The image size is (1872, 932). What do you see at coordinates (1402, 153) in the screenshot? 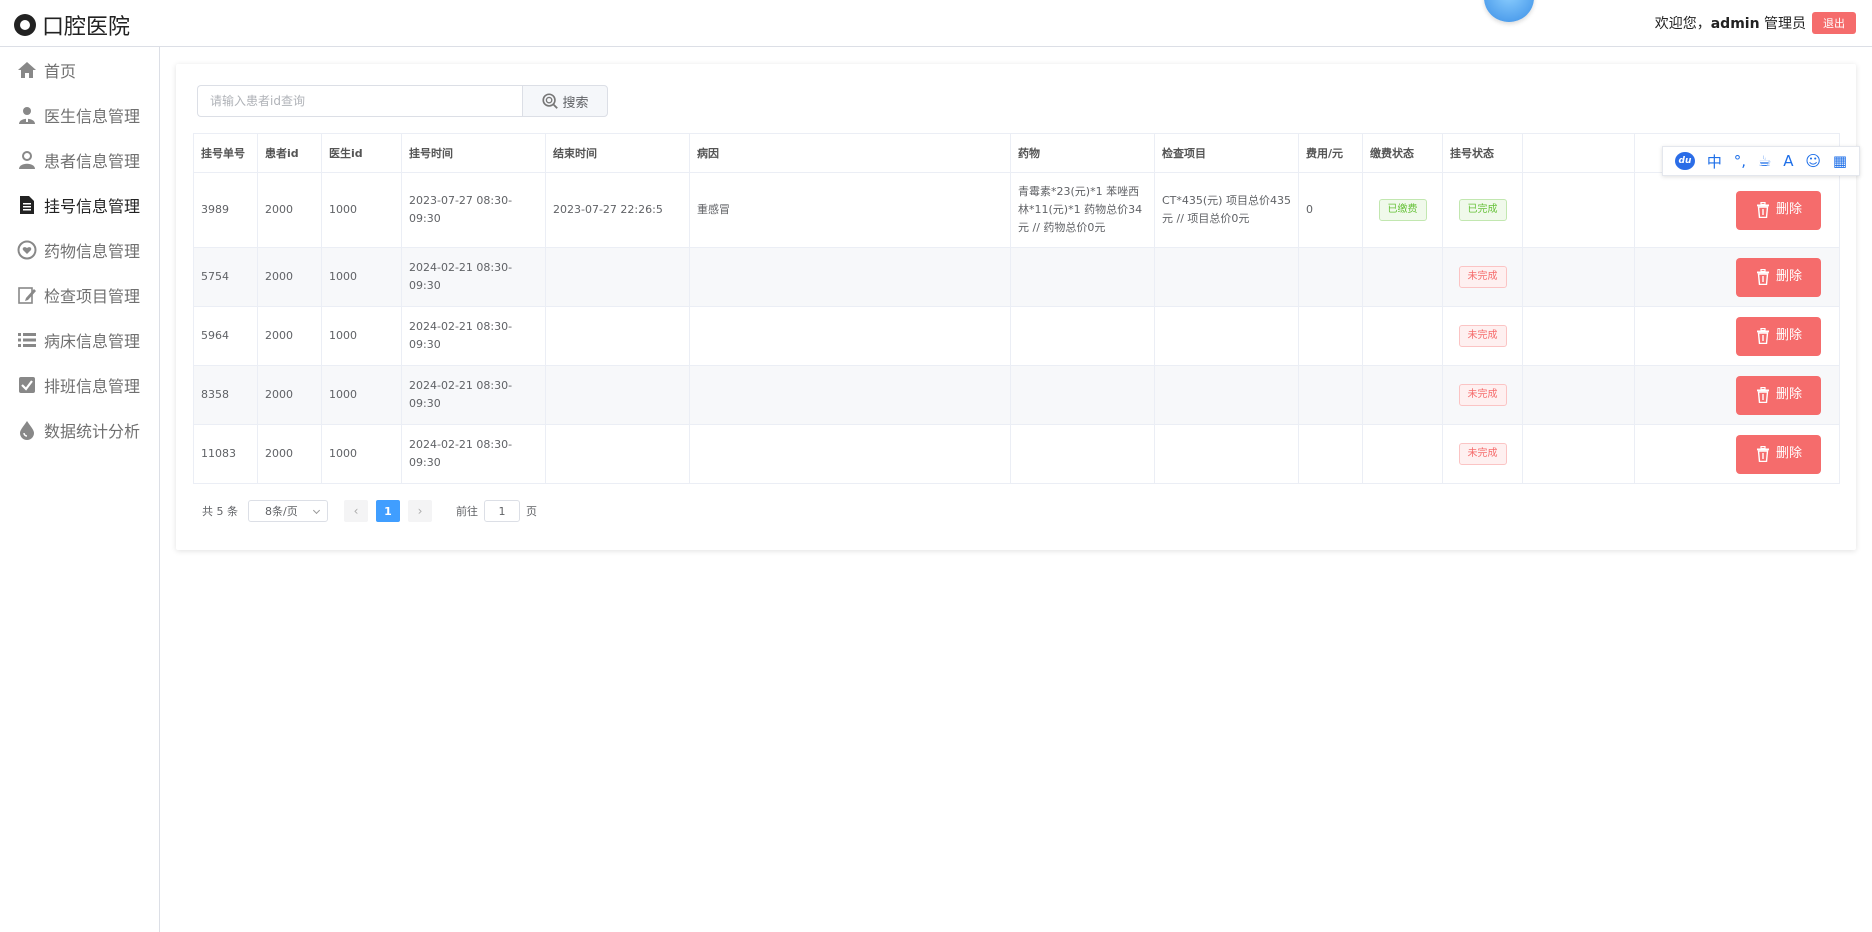
I see `column-header: 缴费状态` at bounding box center [1402, 153].